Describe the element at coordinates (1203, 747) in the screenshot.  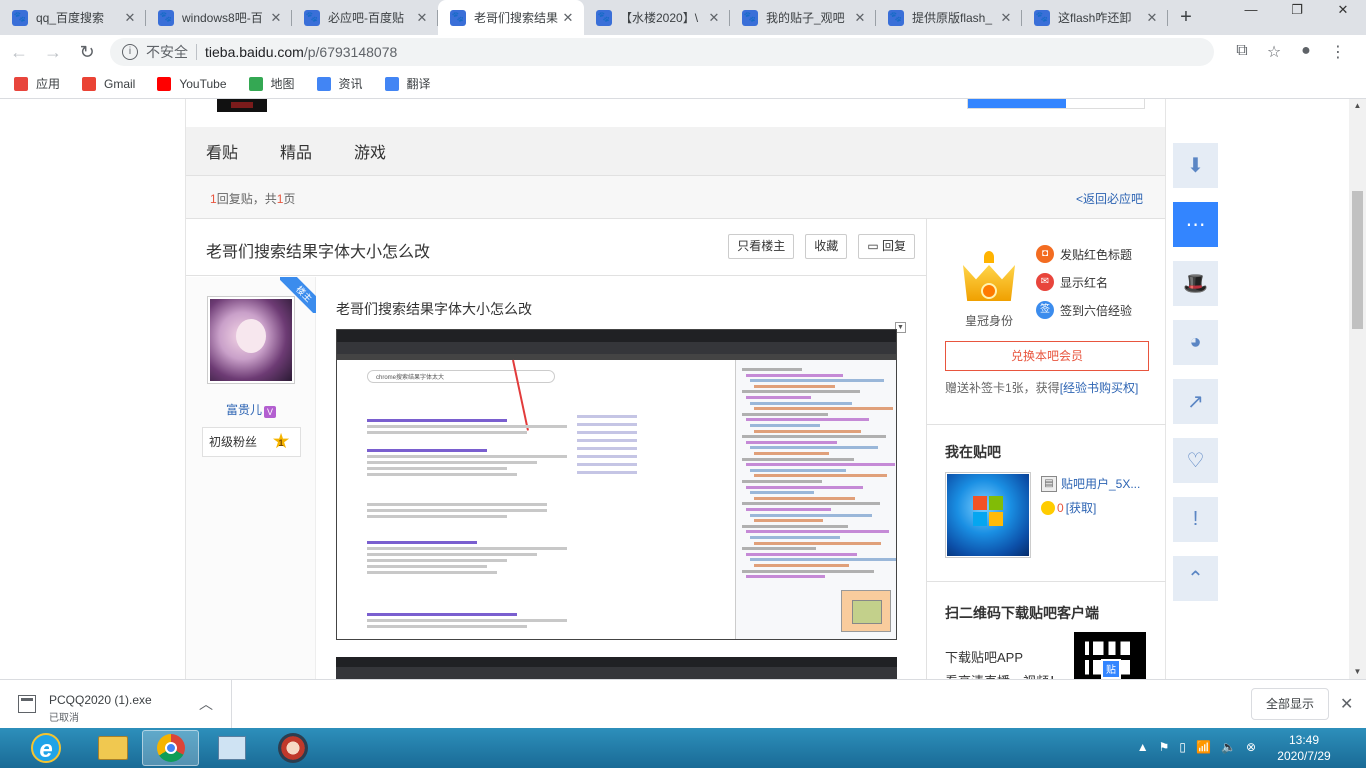
I see `network-icon: 📶` at that location.